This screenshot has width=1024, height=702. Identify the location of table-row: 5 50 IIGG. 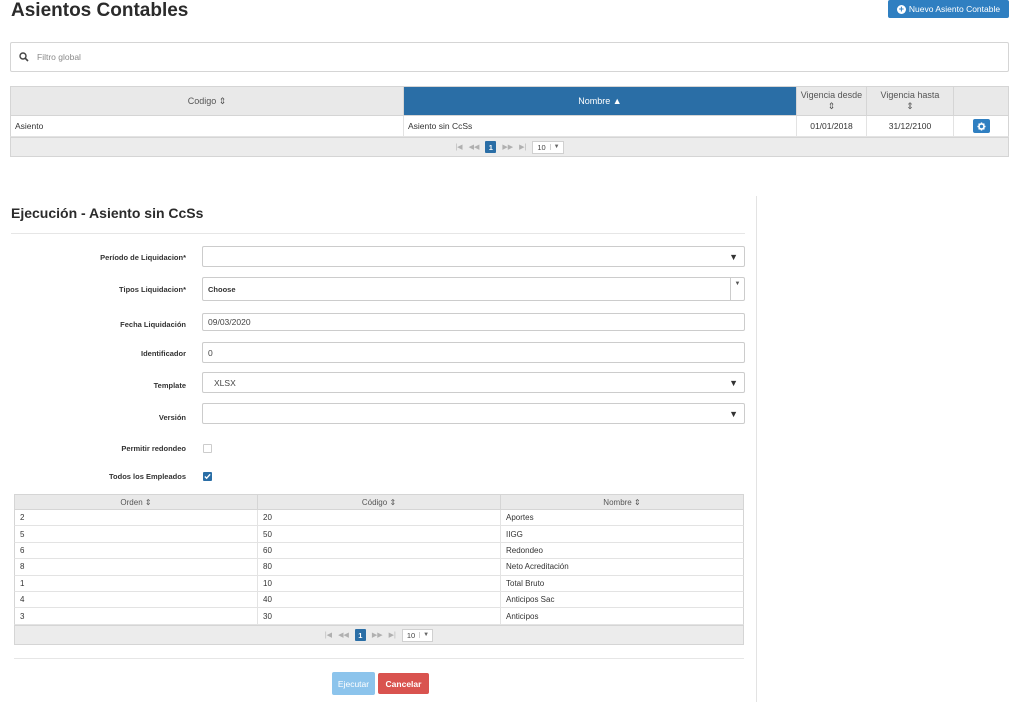
(379, 534).